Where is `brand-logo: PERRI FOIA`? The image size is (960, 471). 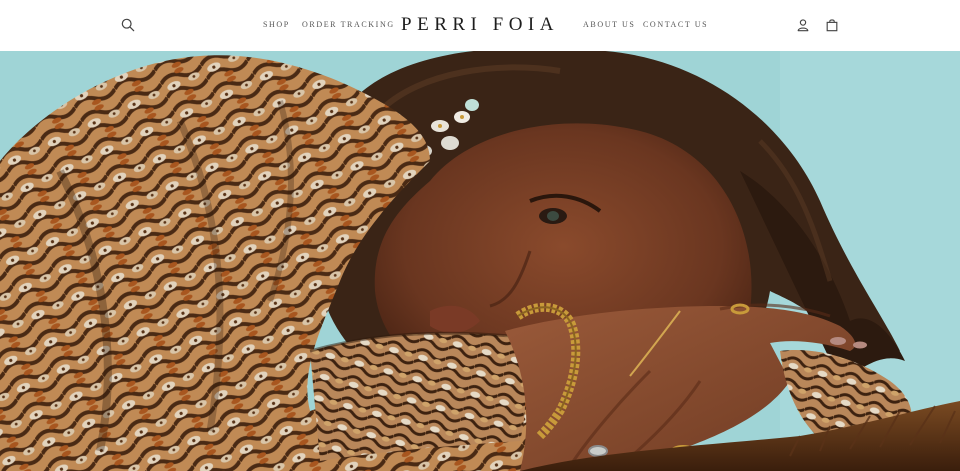
brand-logo: PERRI FOIA is located at coordinates (480, 25).